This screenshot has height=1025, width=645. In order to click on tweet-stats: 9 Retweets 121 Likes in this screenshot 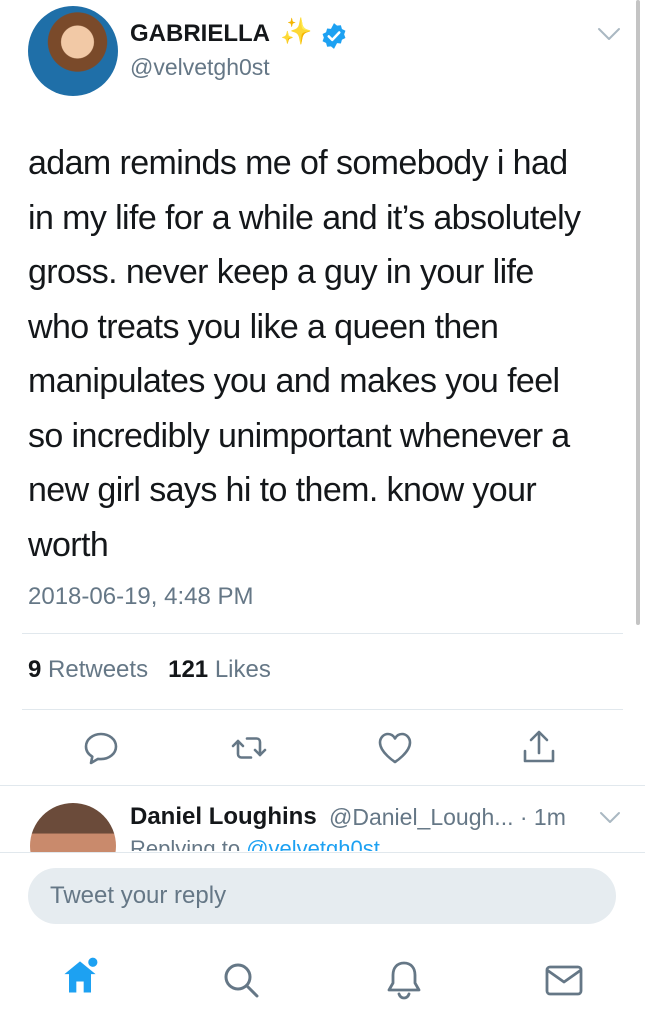, I will do `click(149, 670)`.